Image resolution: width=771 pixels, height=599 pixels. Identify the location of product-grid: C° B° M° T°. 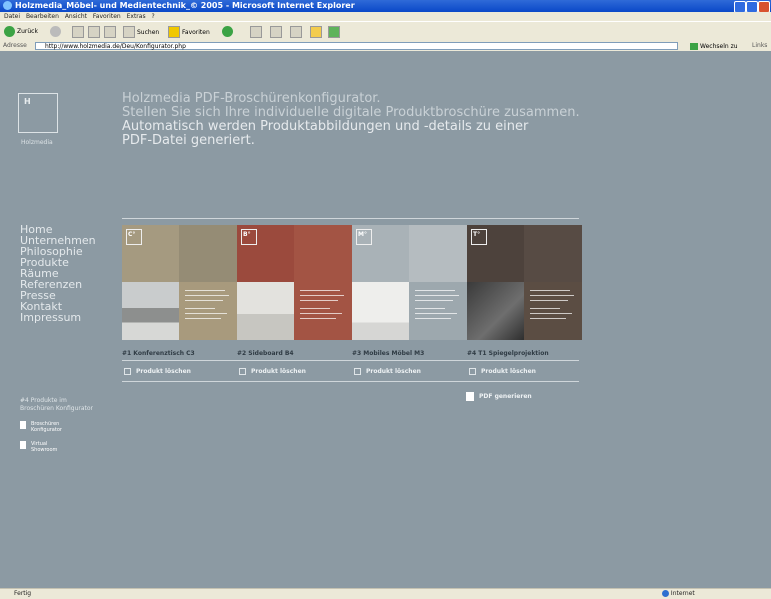
(352, 282).